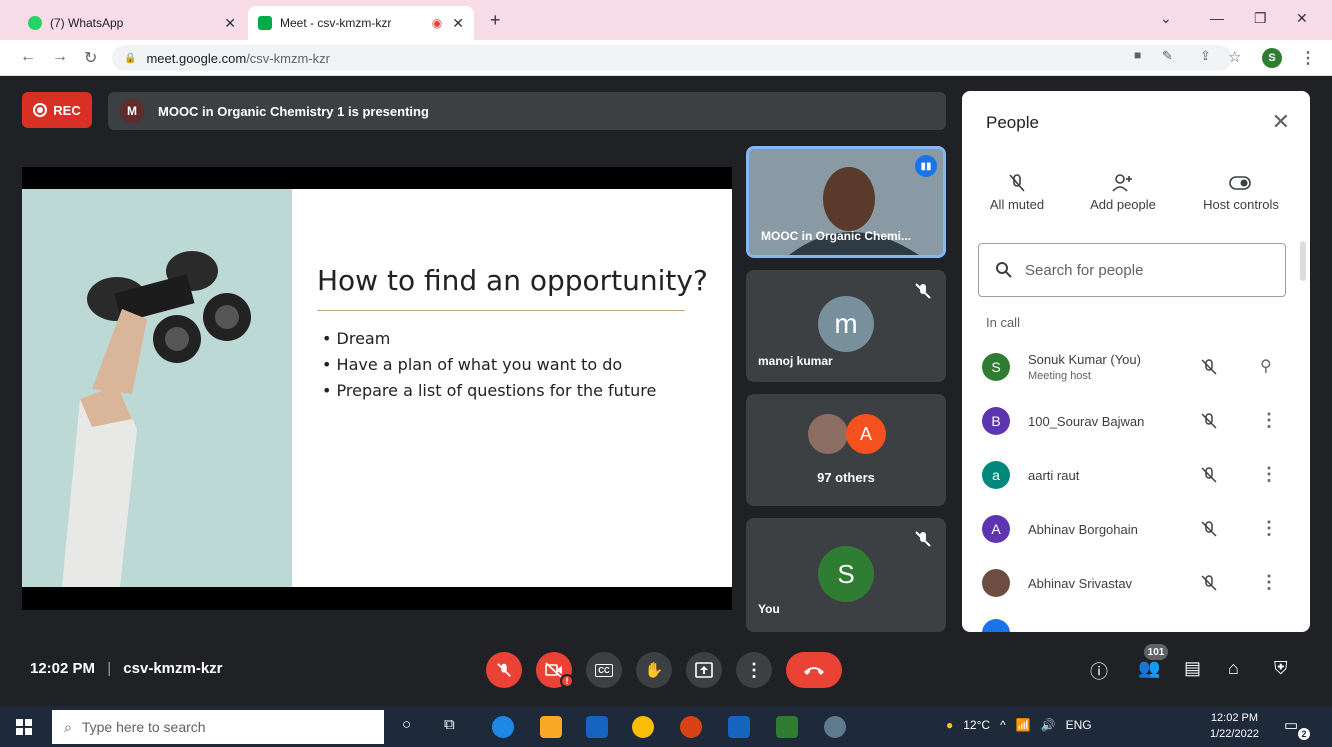  Describe the element at coordinates (1234, 57) in the screenshot. I see `bookmark-star-icon: ☆` at that location.